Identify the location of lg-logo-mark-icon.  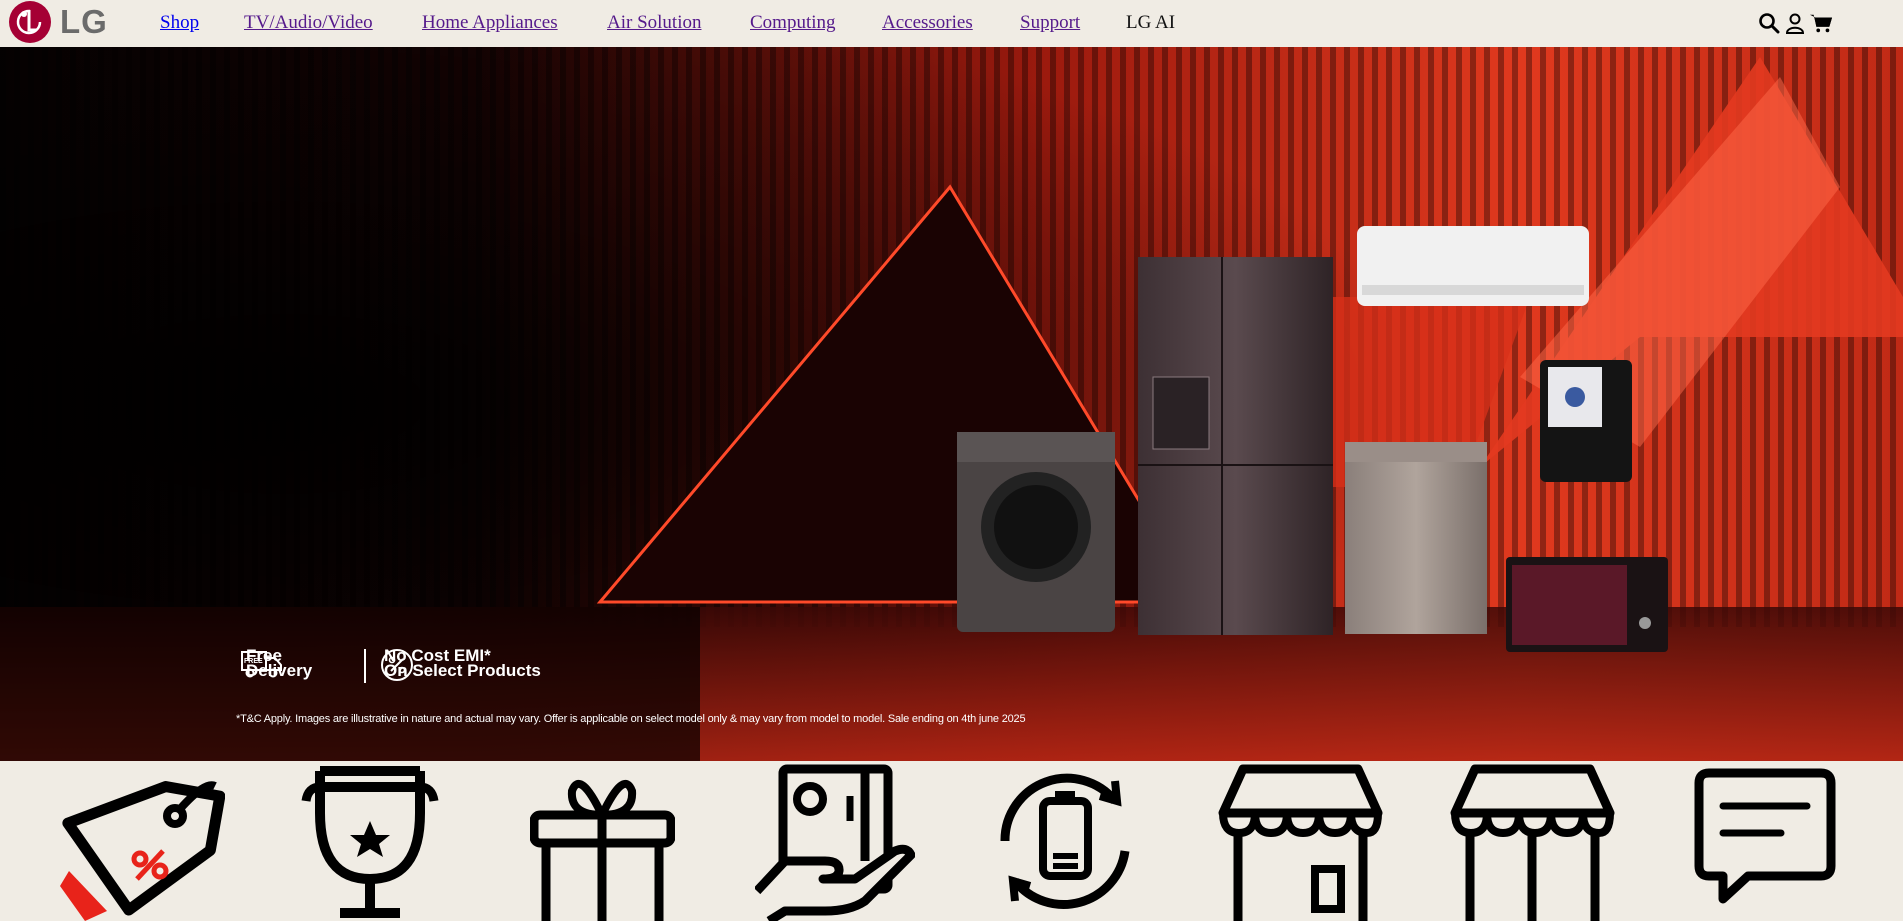
(30, 22).